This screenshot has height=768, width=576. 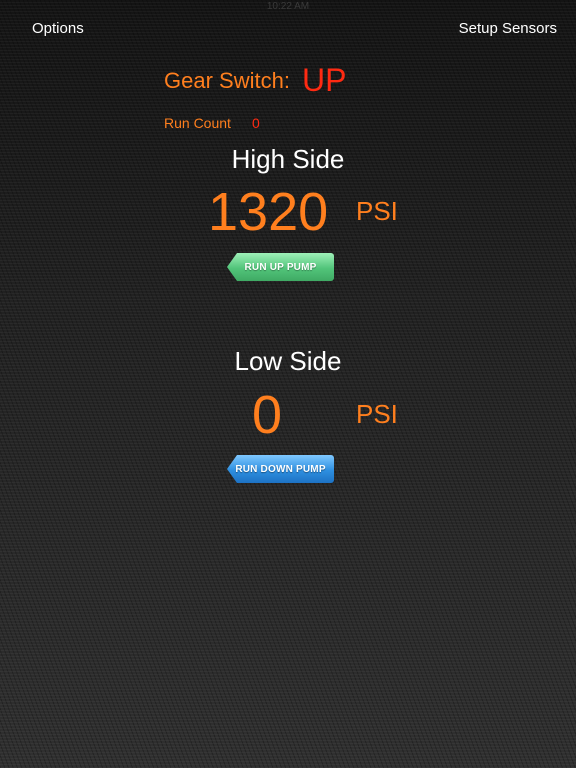 I want to click on gear-switch-label: Gear Switch:, so click(x=227, y=80).